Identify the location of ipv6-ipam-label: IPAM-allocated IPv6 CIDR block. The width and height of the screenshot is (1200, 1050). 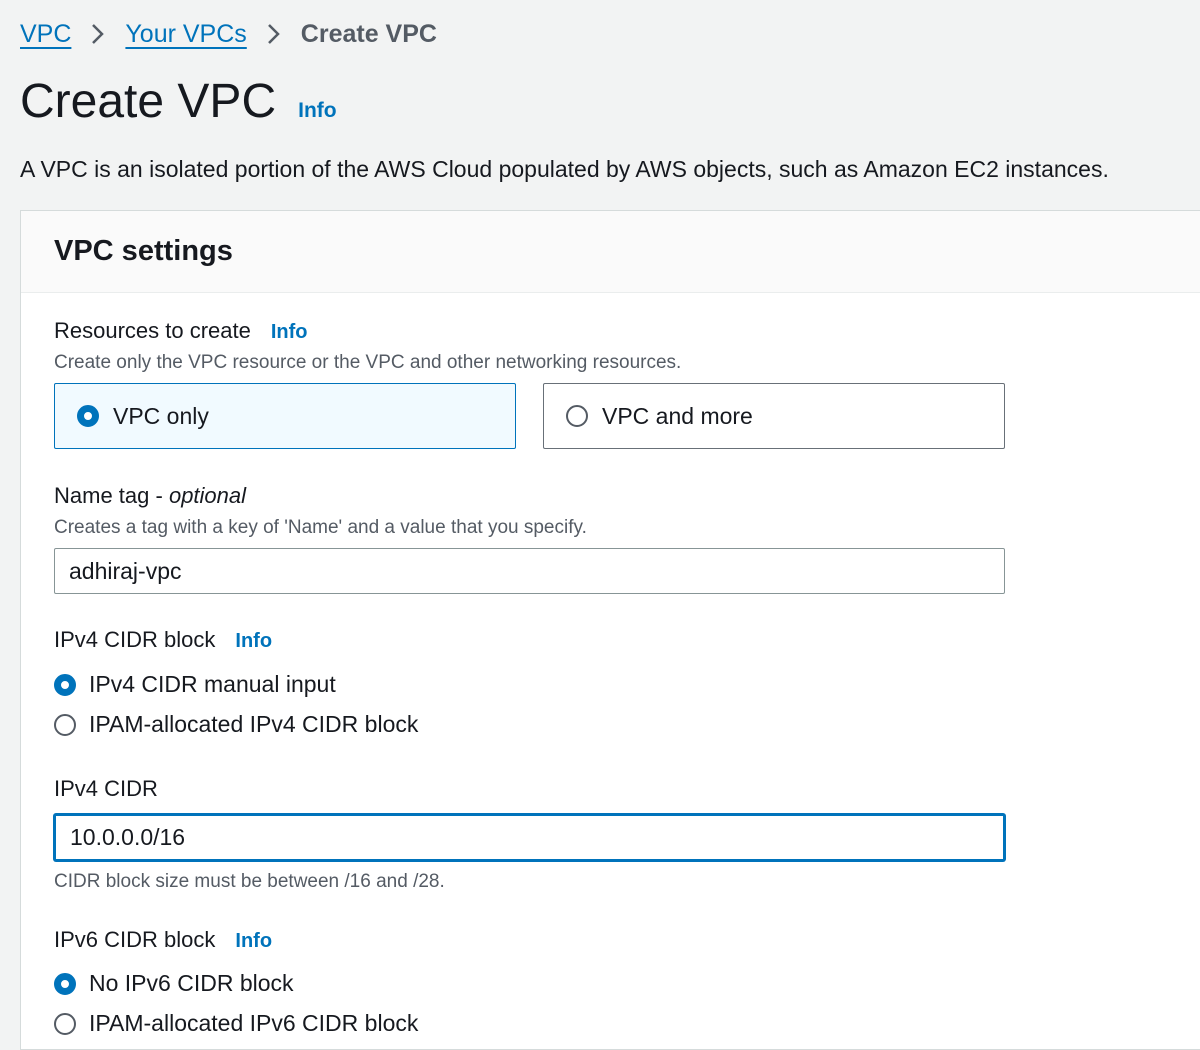
(254, 1023).